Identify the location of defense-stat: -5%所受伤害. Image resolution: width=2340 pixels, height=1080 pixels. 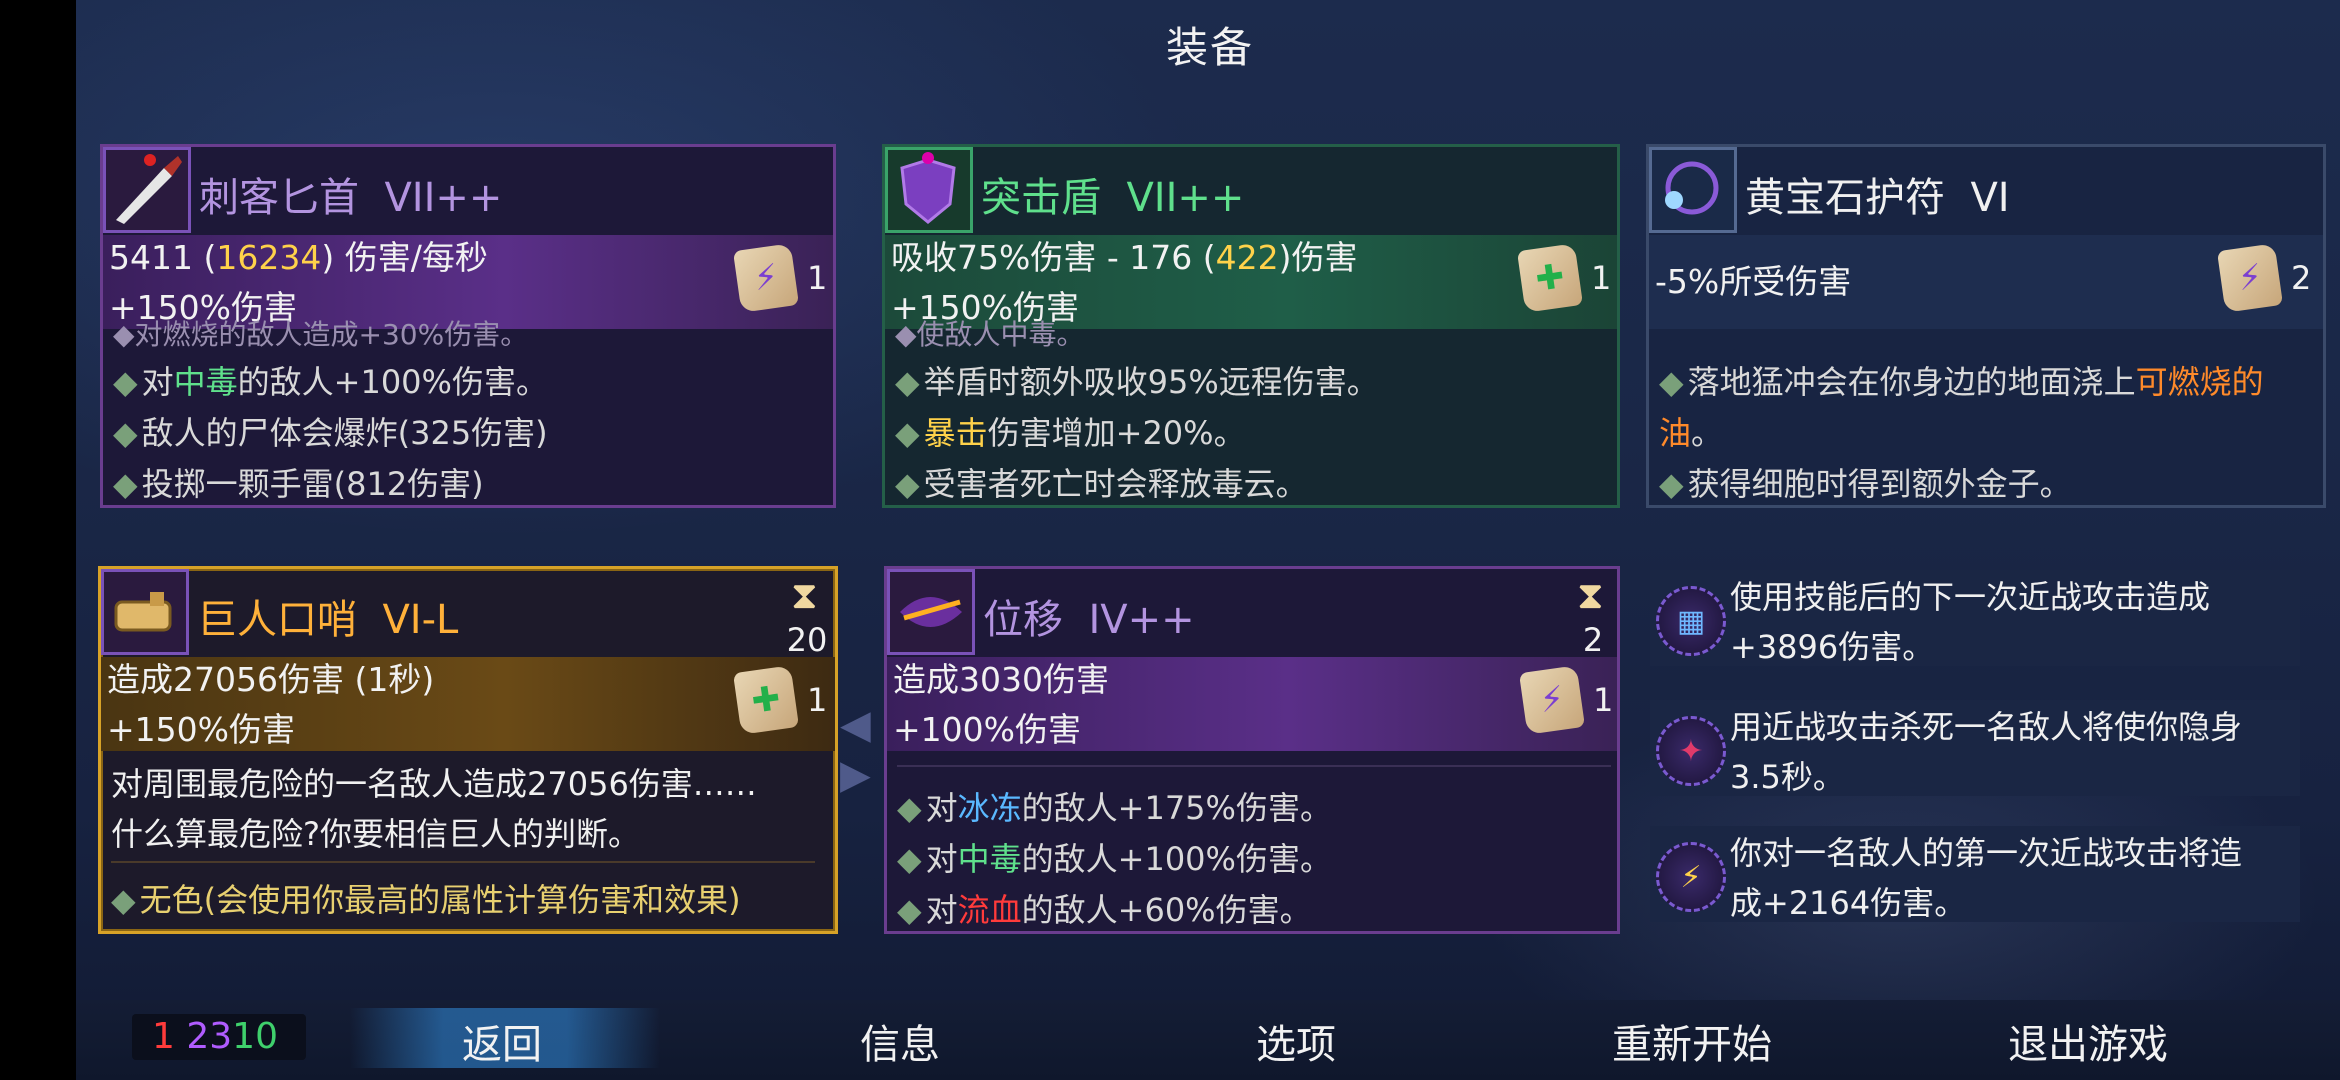
(1753, 281).